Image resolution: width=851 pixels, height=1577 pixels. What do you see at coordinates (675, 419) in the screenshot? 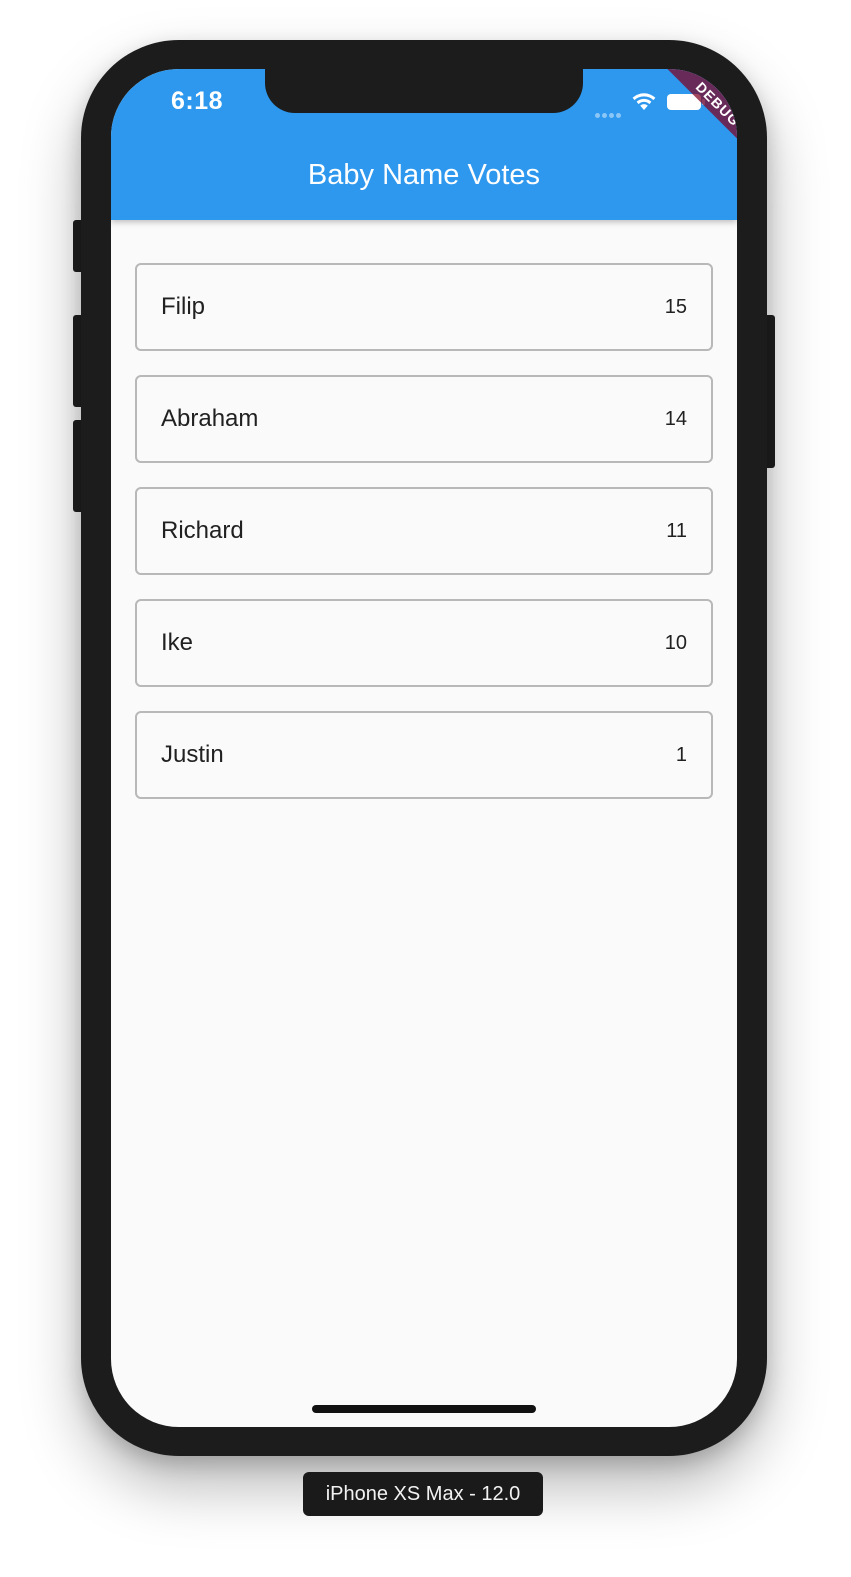
I see `vote-count: 14` at bounding box center [675, 419].